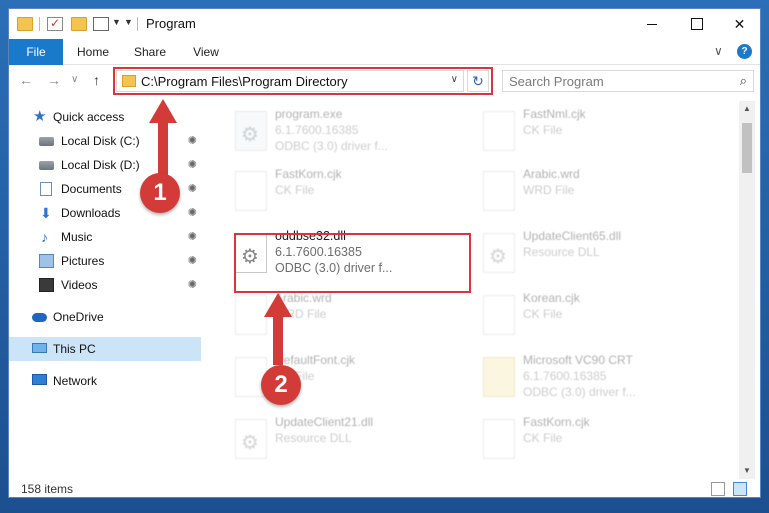  Describe the element at coordinates (74, 79) in the screenshot. I see `recent-locations-icon: ∨` at that location.